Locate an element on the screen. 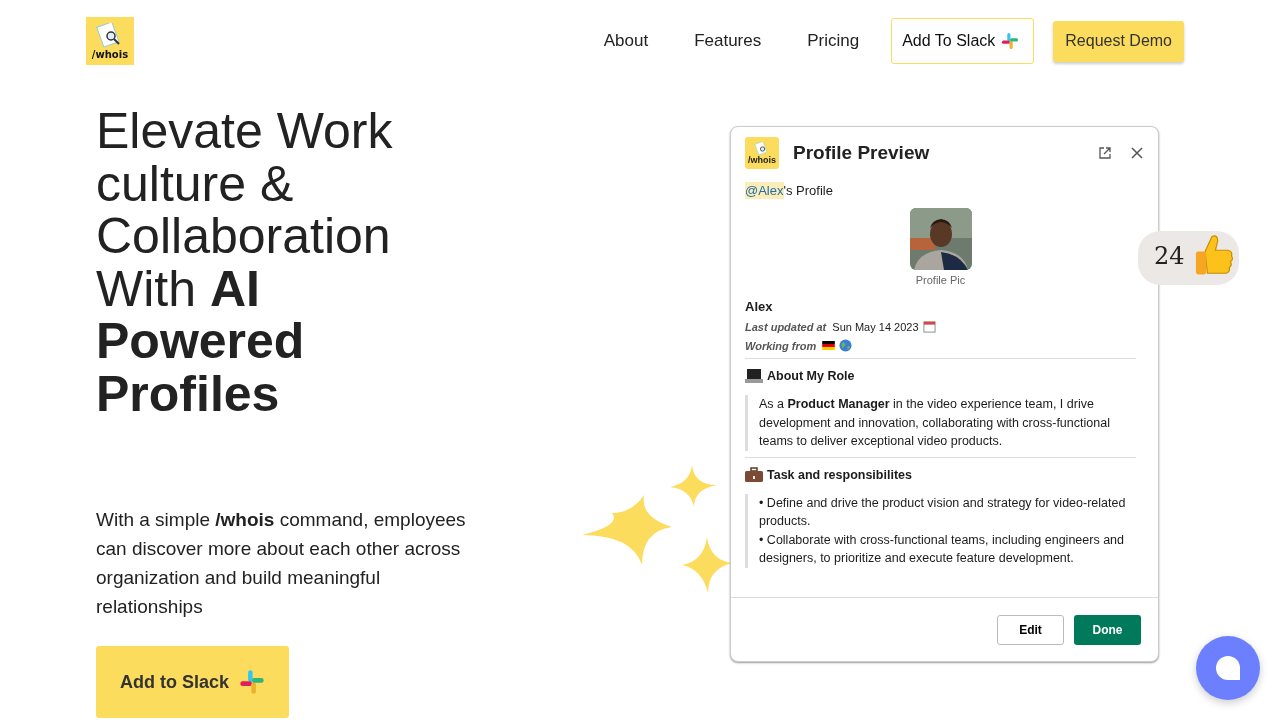  hero-title-line: culture & is located at coordinates (195, 183).